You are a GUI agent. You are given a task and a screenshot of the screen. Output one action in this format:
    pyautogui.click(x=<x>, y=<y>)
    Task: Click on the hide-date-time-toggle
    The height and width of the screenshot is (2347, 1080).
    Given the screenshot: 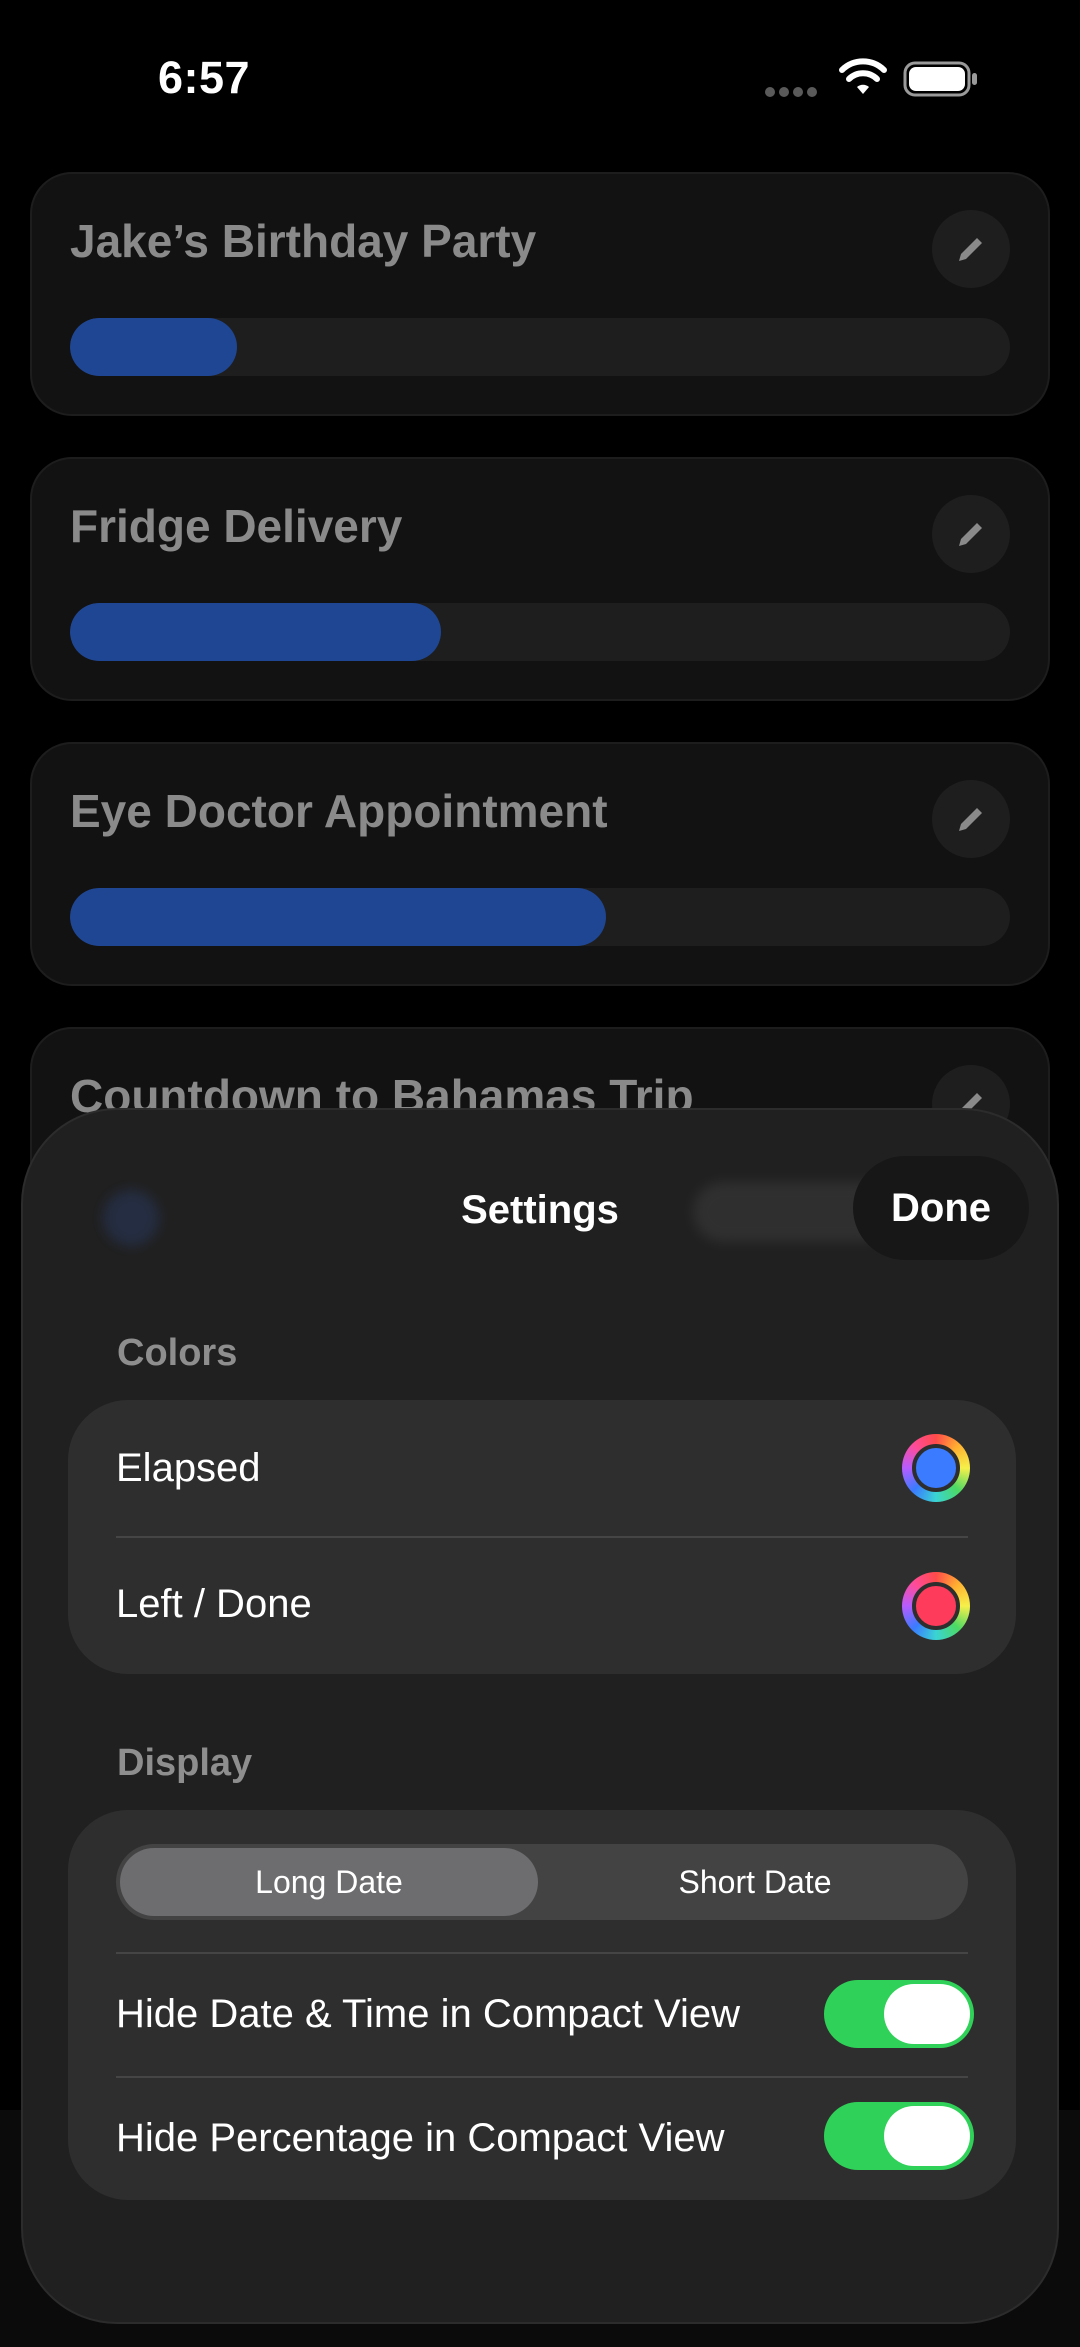 What is the action you would take?
    pyautogui.click(x=899, y=2014)
    